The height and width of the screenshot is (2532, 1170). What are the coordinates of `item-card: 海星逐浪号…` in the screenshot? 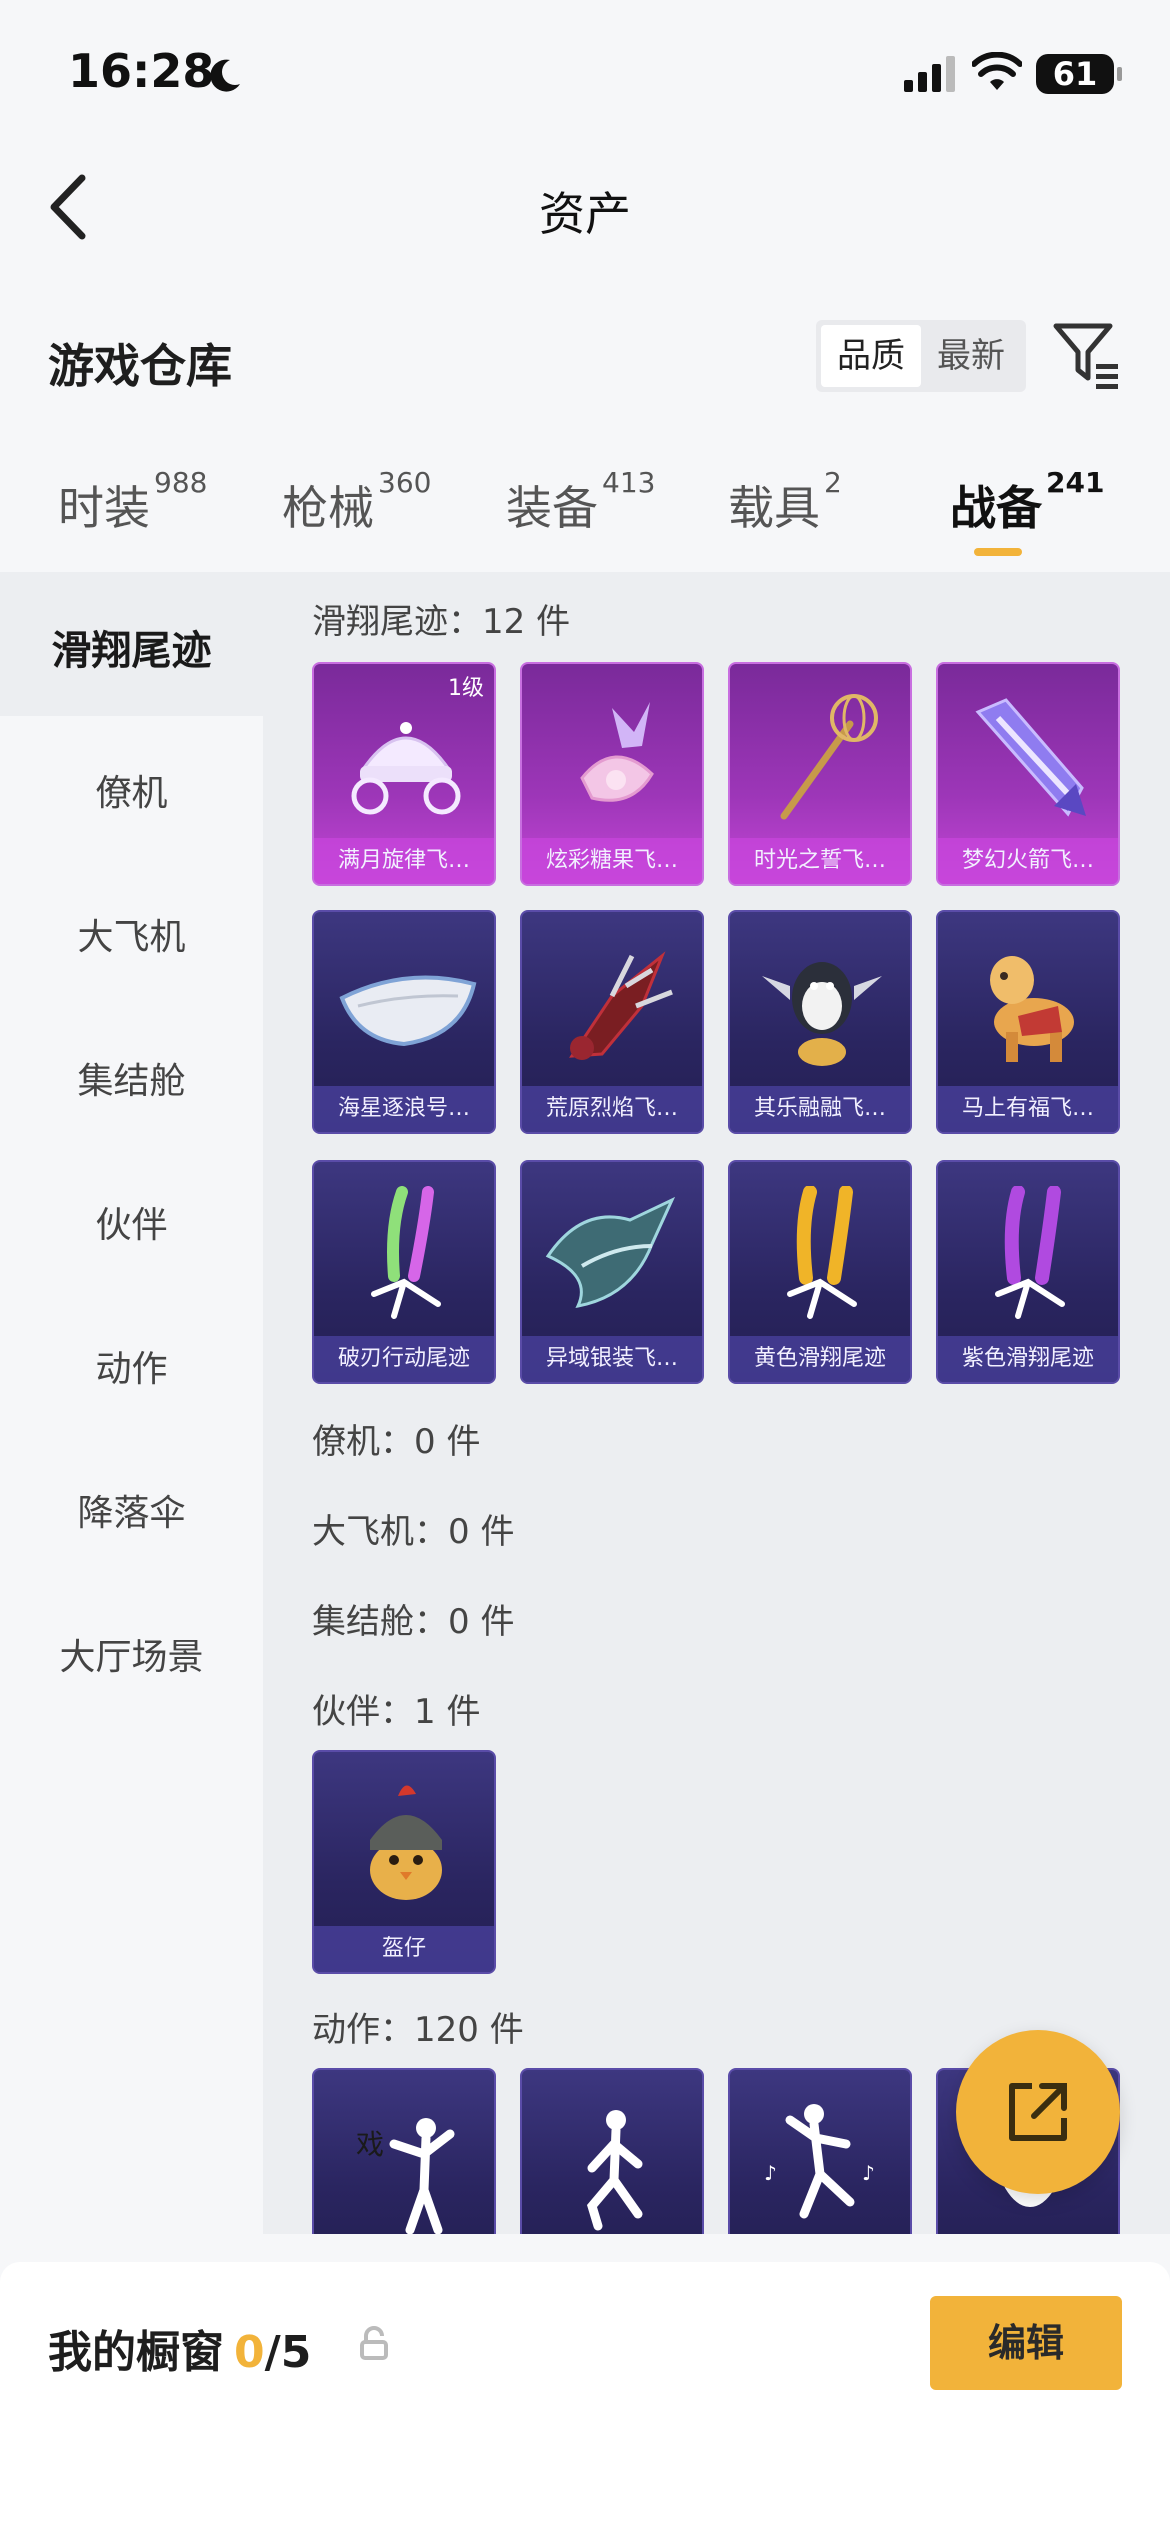 It's located at (404, 1022).